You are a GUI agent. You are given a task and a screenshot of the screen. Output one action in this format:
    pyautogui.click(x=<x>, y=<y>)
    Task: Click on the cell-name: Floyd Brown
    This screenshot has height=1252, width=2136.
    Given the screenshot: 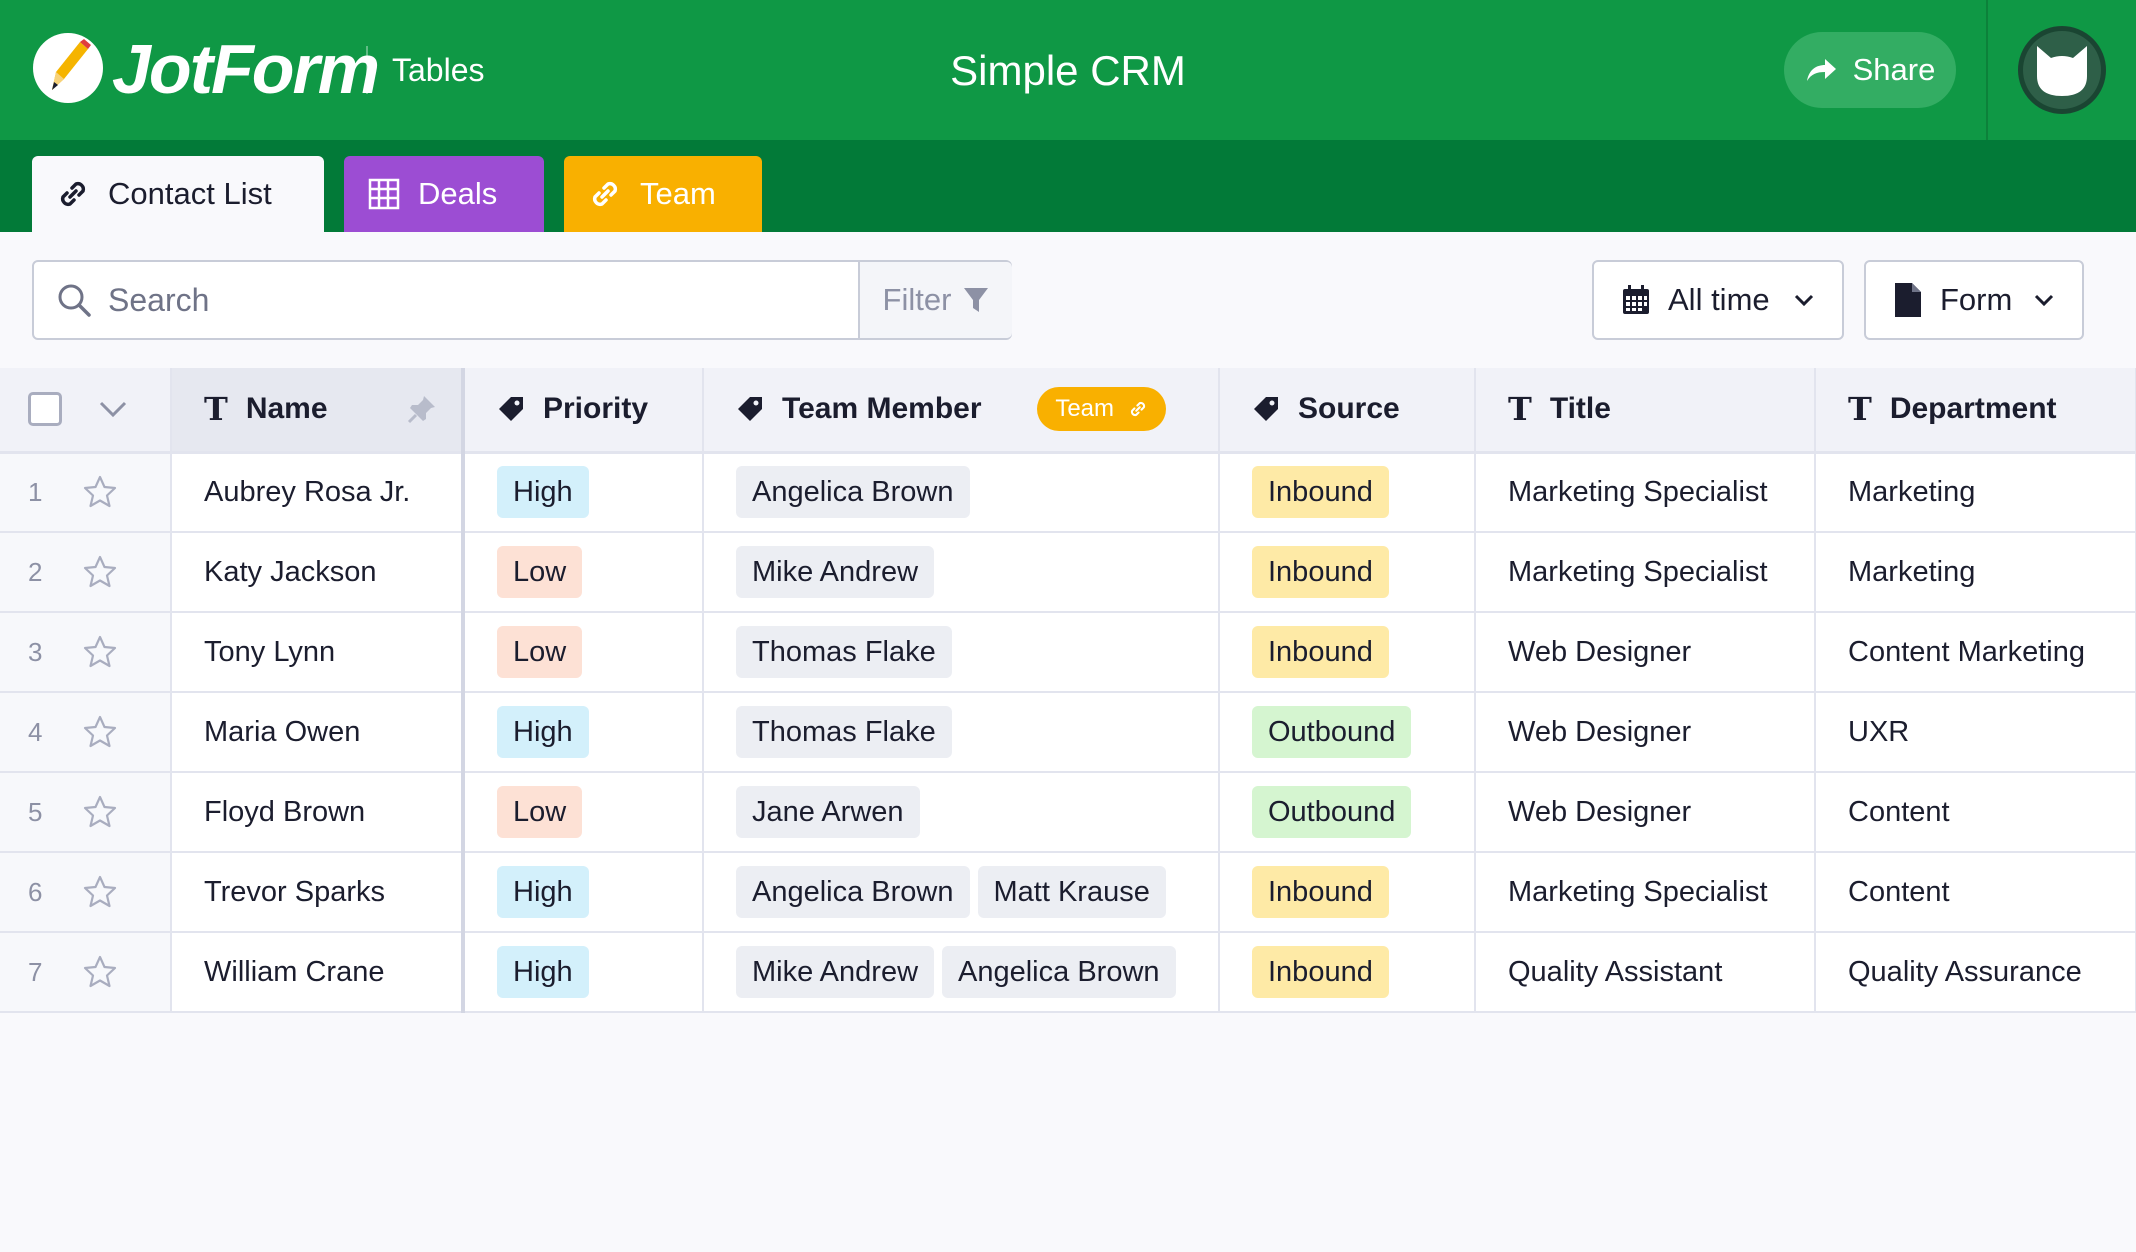 What is the action you would take?
    pyautogui.click(x=318, y=812)
    